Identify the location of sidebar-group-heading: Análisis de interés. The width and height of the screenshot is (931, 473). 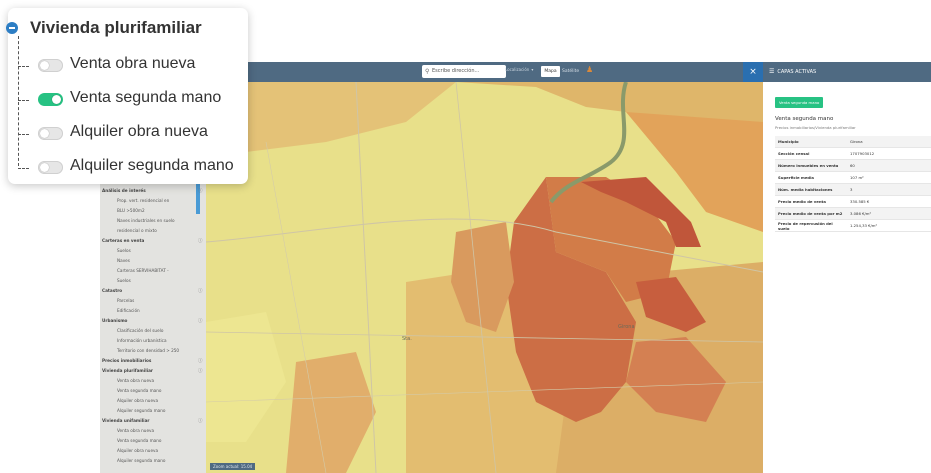
(124, 190).